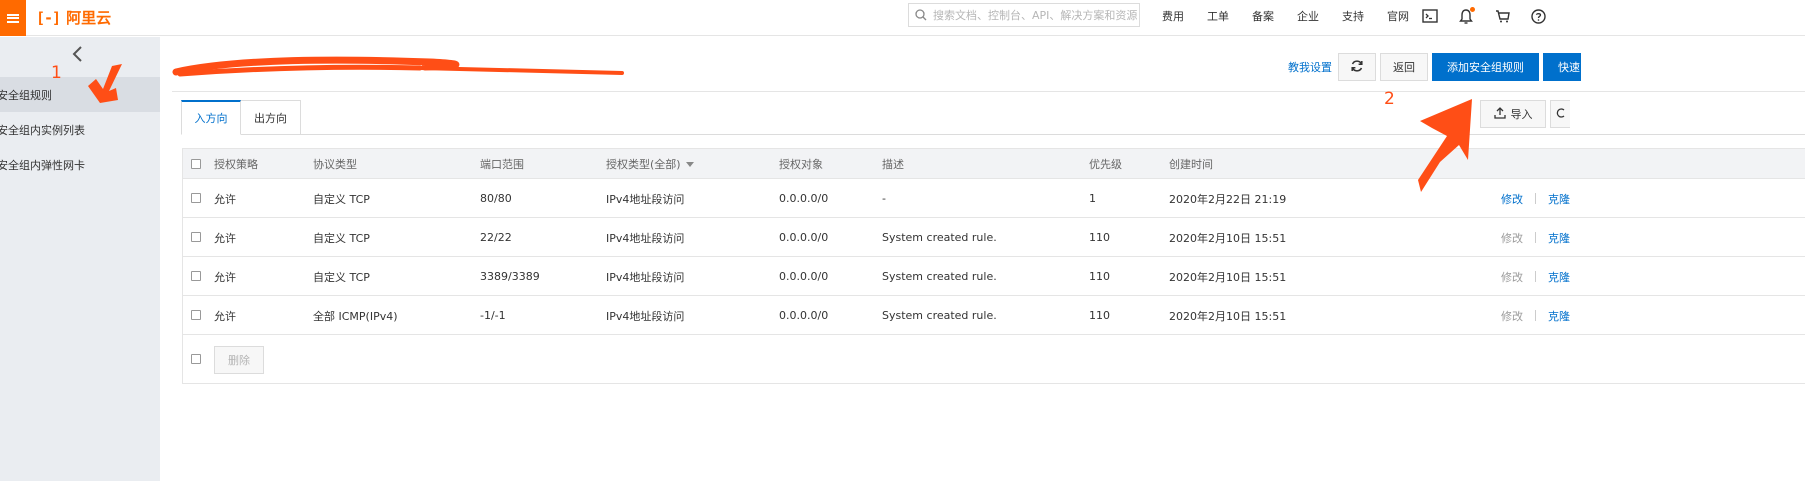 The width and height of the screenshot is (1805, 481). I want to click on refresh-button, so click(1357, 67).